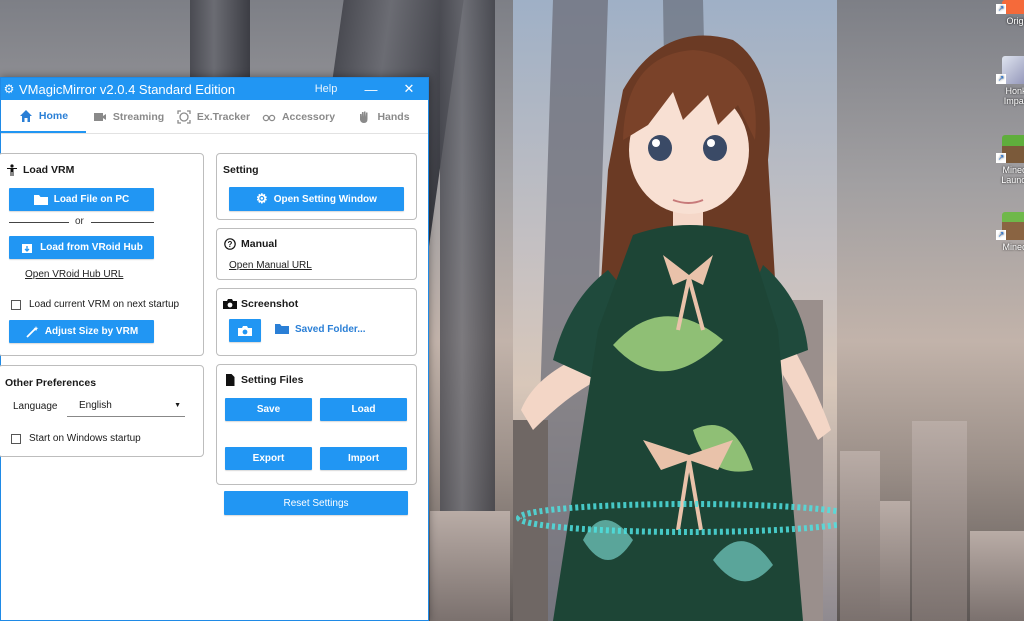  What do you see at coordinates (91, 247) in the screenshot?
I see `button-label: Load from VRoid Hub` at bounding box center [91, 247].